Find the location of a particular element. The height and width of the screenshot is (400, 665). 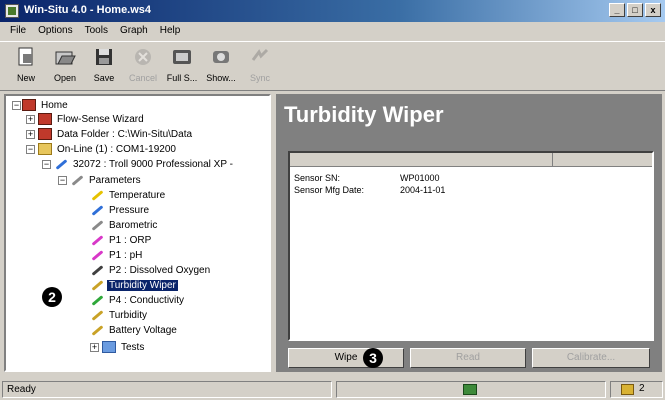

tree-item-temperature: Temperature is located at coordinates (128, 195).